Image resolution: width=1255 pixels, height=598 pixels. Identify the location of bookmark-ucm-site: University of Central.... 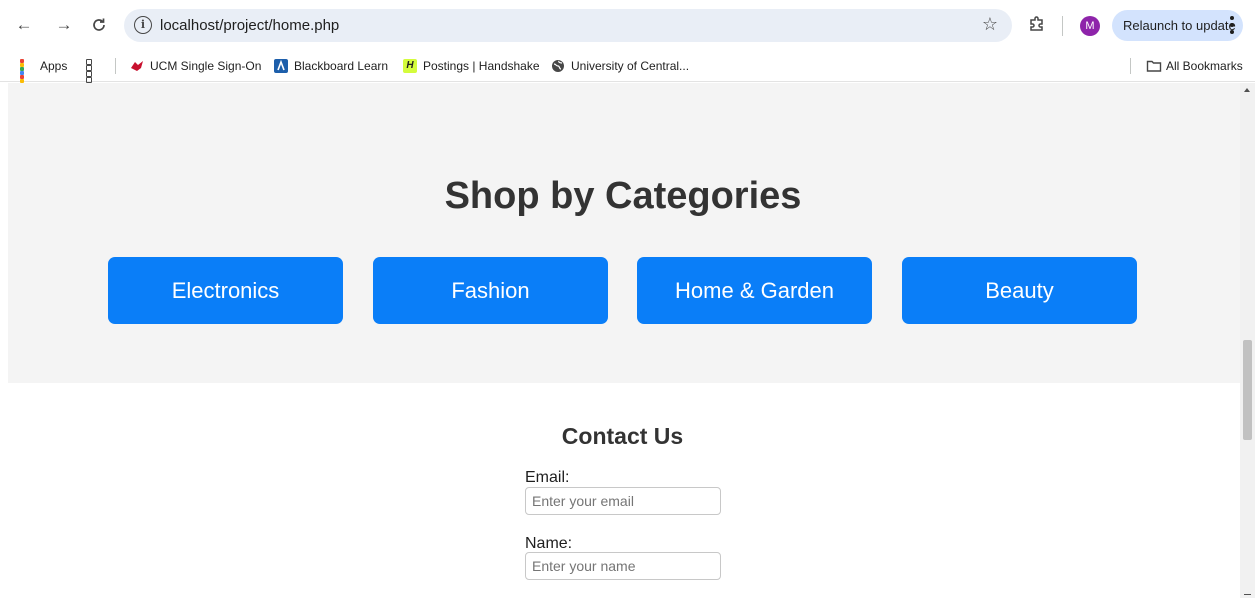
(620, 66).